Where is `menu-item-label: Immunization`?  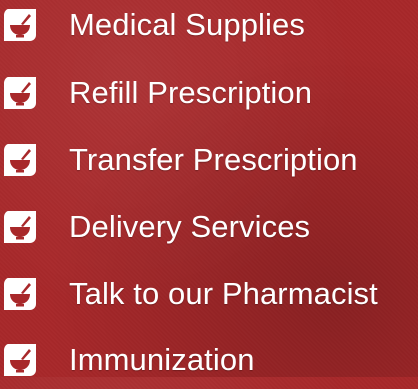 menu-item-label: Immunization is located at coordinates (162, 359).